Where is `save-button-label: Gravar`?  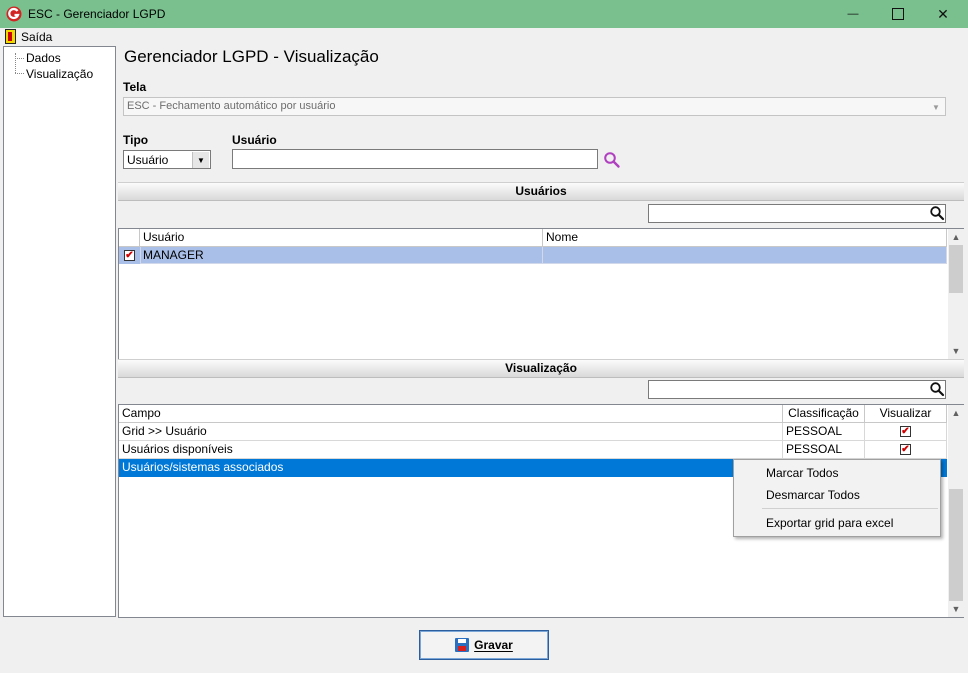
save-button-label: Gravar is located at coordinates (493, 645).